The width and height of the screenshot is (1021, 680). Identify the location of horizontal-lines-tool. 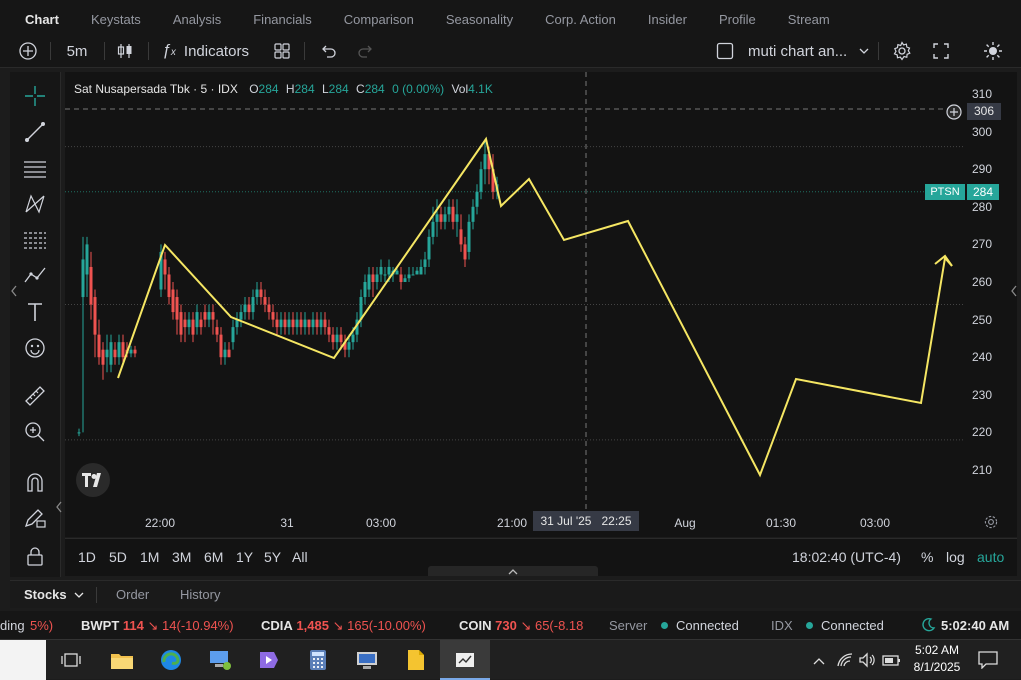
(35, 168).